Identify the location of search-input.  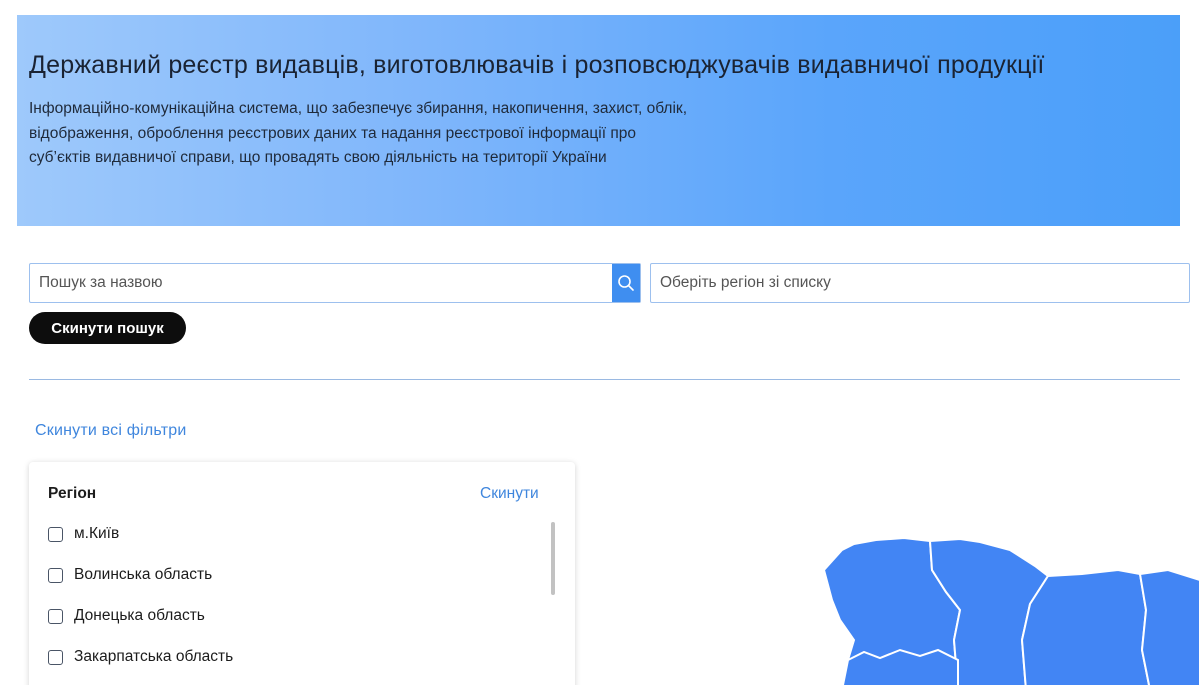
(321, 283).